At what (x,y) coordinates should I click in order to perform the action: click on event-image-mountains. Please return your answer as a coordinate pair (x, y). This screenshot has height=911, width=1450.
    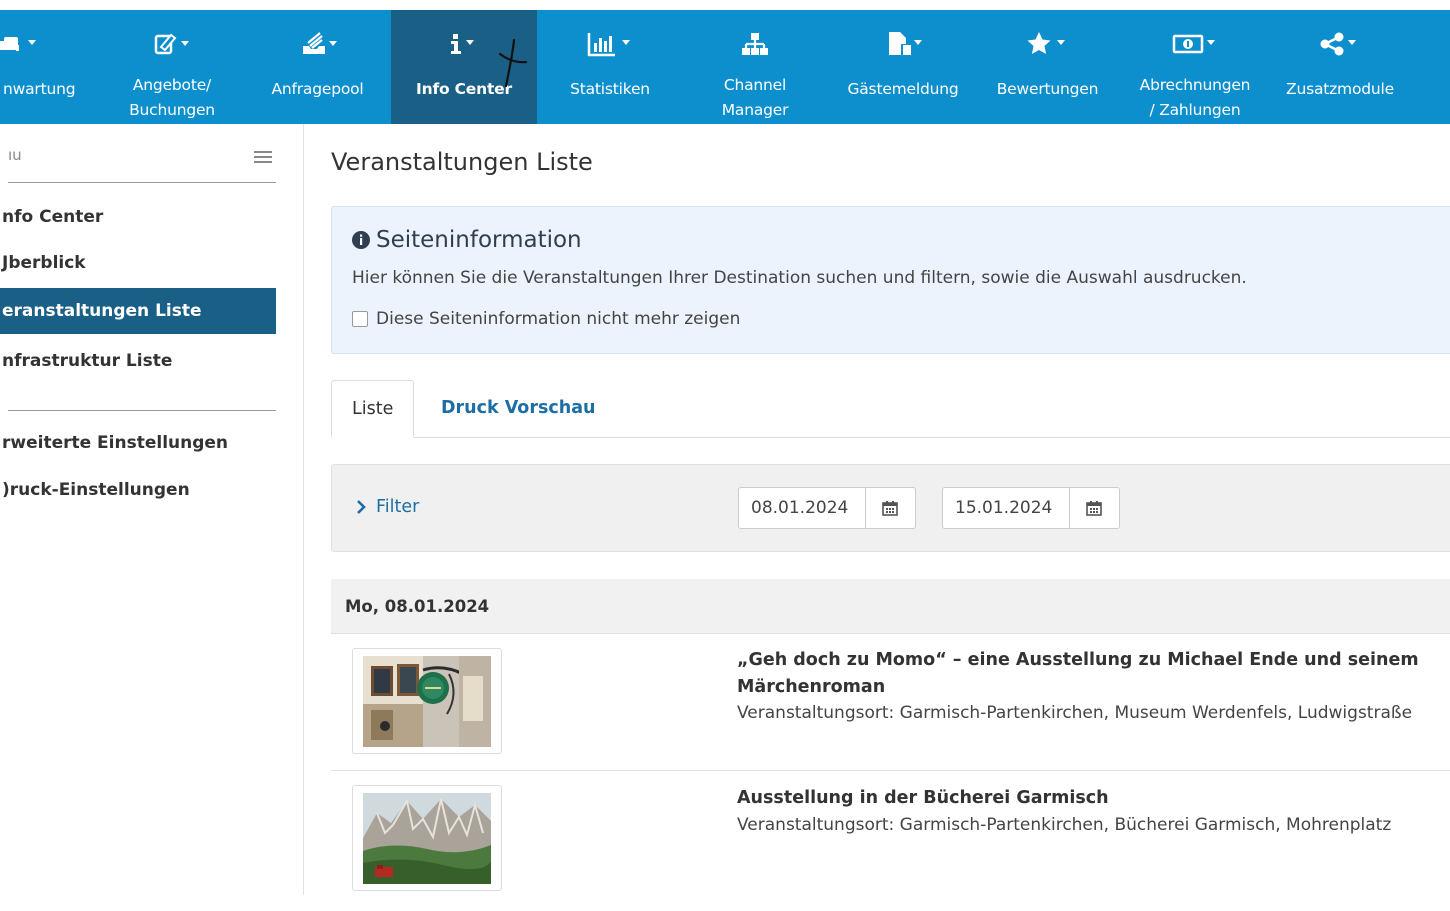
    Looking at the image, I should click on (427, 838).